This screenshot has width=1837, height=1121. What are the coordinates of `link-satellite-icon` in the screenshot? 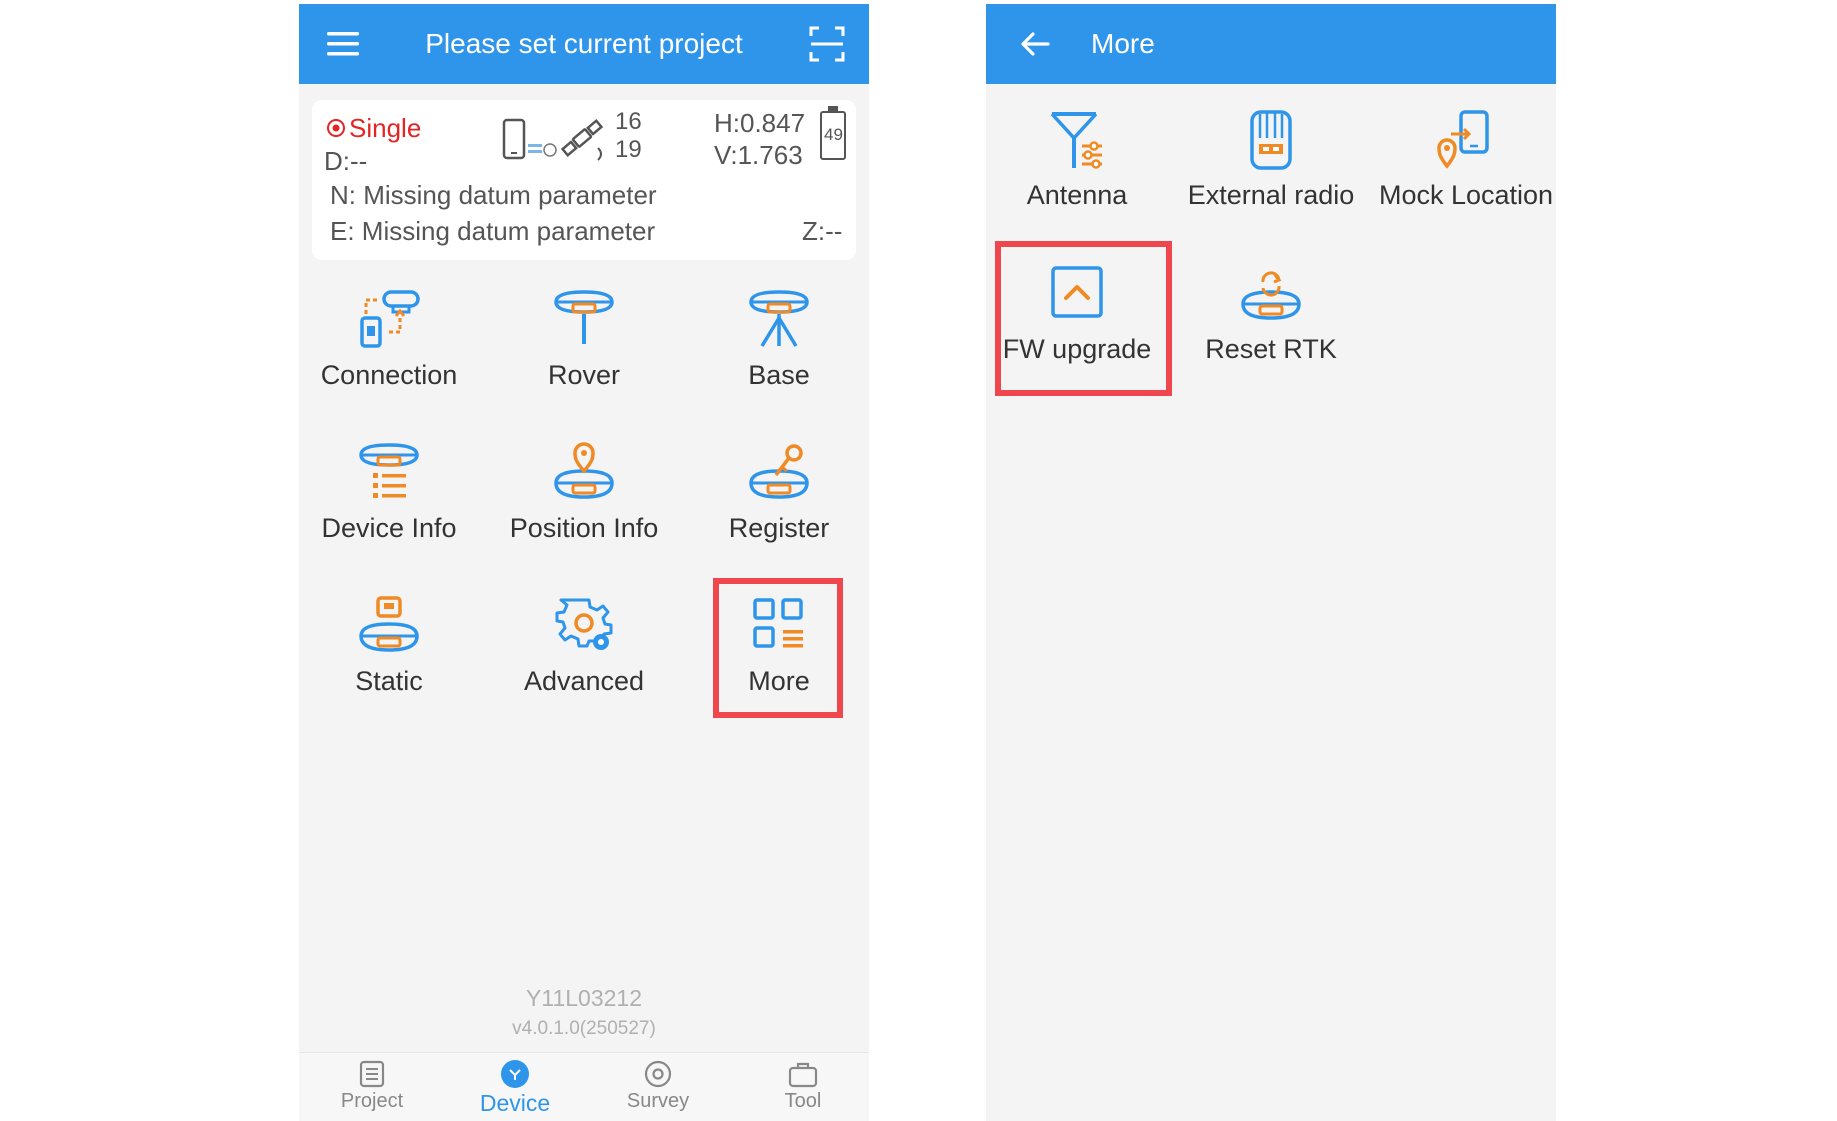 It's located at (553, 139).